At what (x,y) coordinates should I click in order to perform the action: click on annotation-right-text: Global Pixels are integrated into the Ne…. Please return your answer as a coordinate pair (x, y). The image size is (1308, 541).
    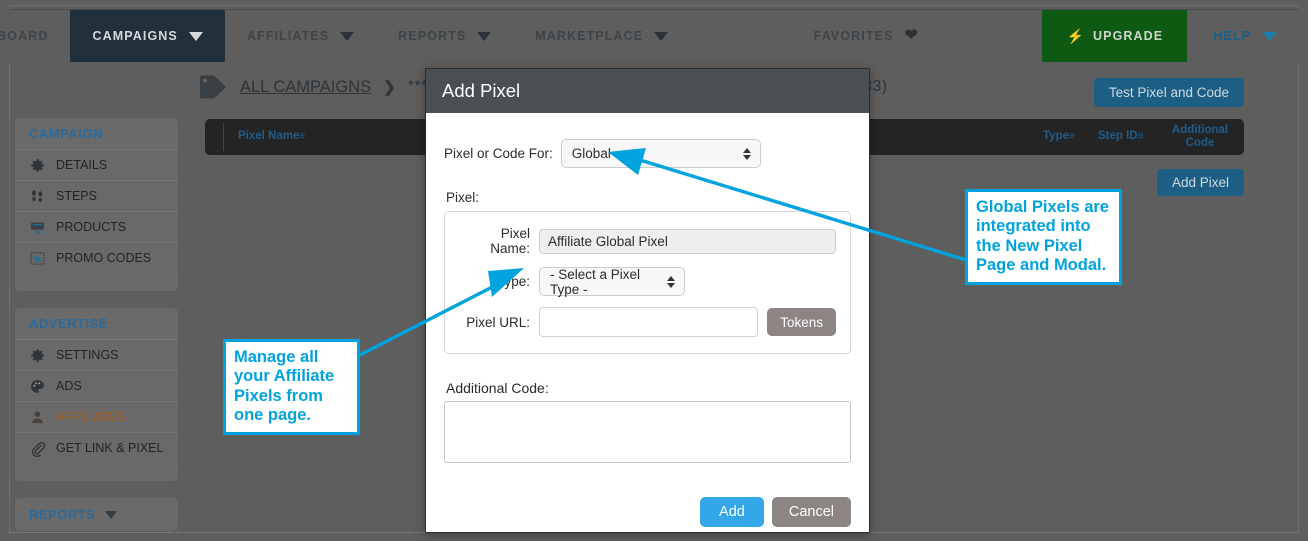
    Looking at the image, I should click on (1042, 236).